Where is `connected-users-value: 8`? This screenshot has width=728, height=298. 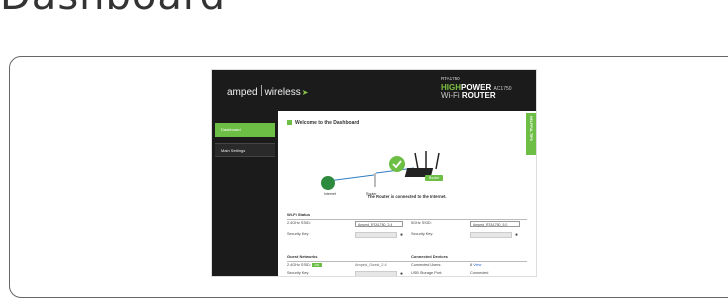
connected-users-value: 8 is located at coordinates (471, 265).